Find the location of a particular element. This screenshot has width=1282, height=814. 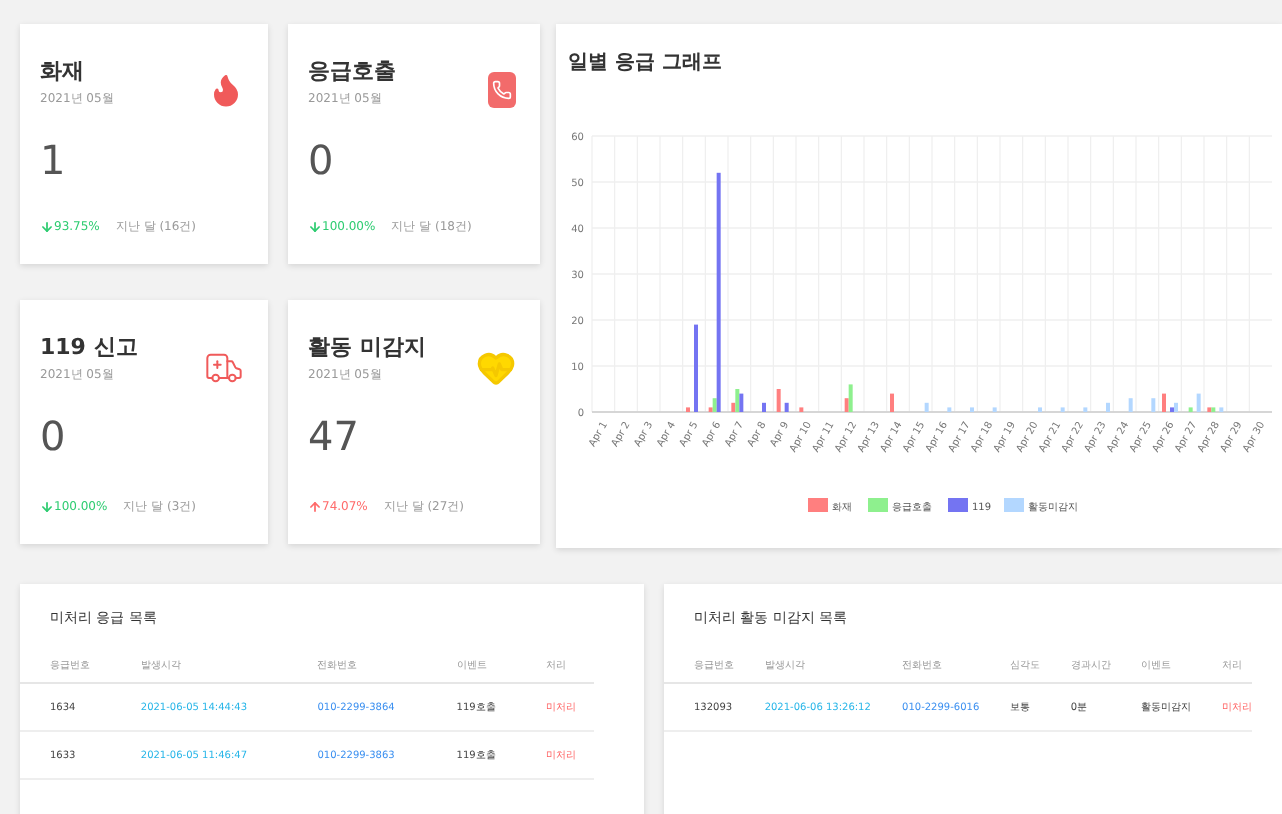

card-count: 1 is located at coordinates (54, 160).